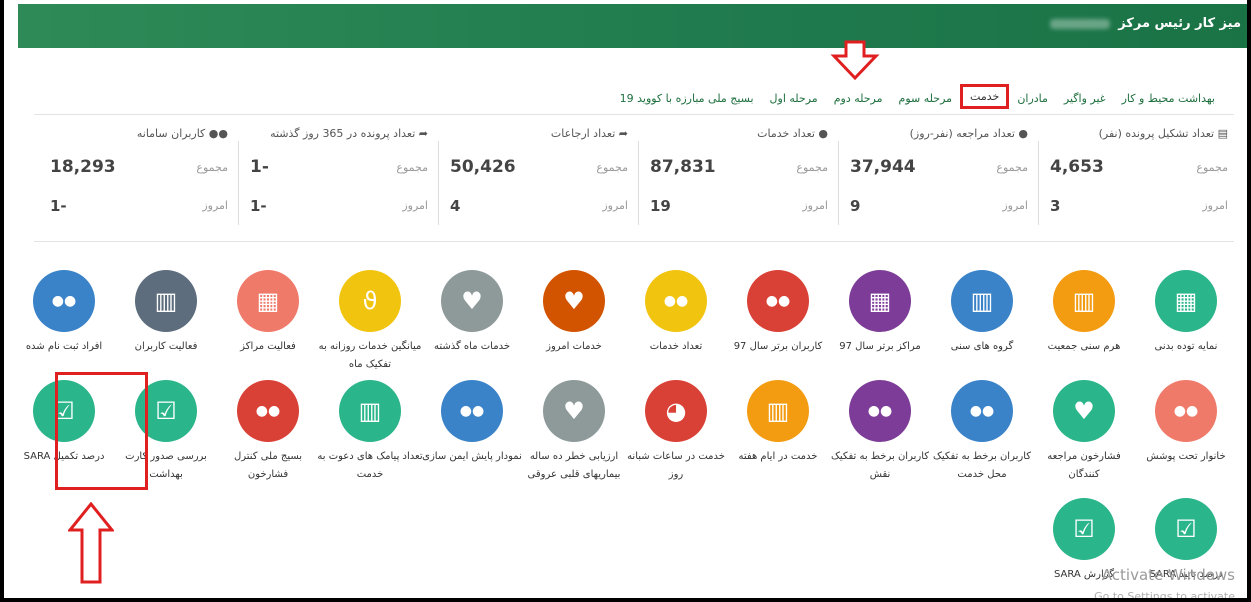 The width and height of the screenshot is (1251, 602). What do you see at coordinates (1055, 206) in the screenshot?
I see `stat-today-value: 3` at bounding box center [1055, 206].